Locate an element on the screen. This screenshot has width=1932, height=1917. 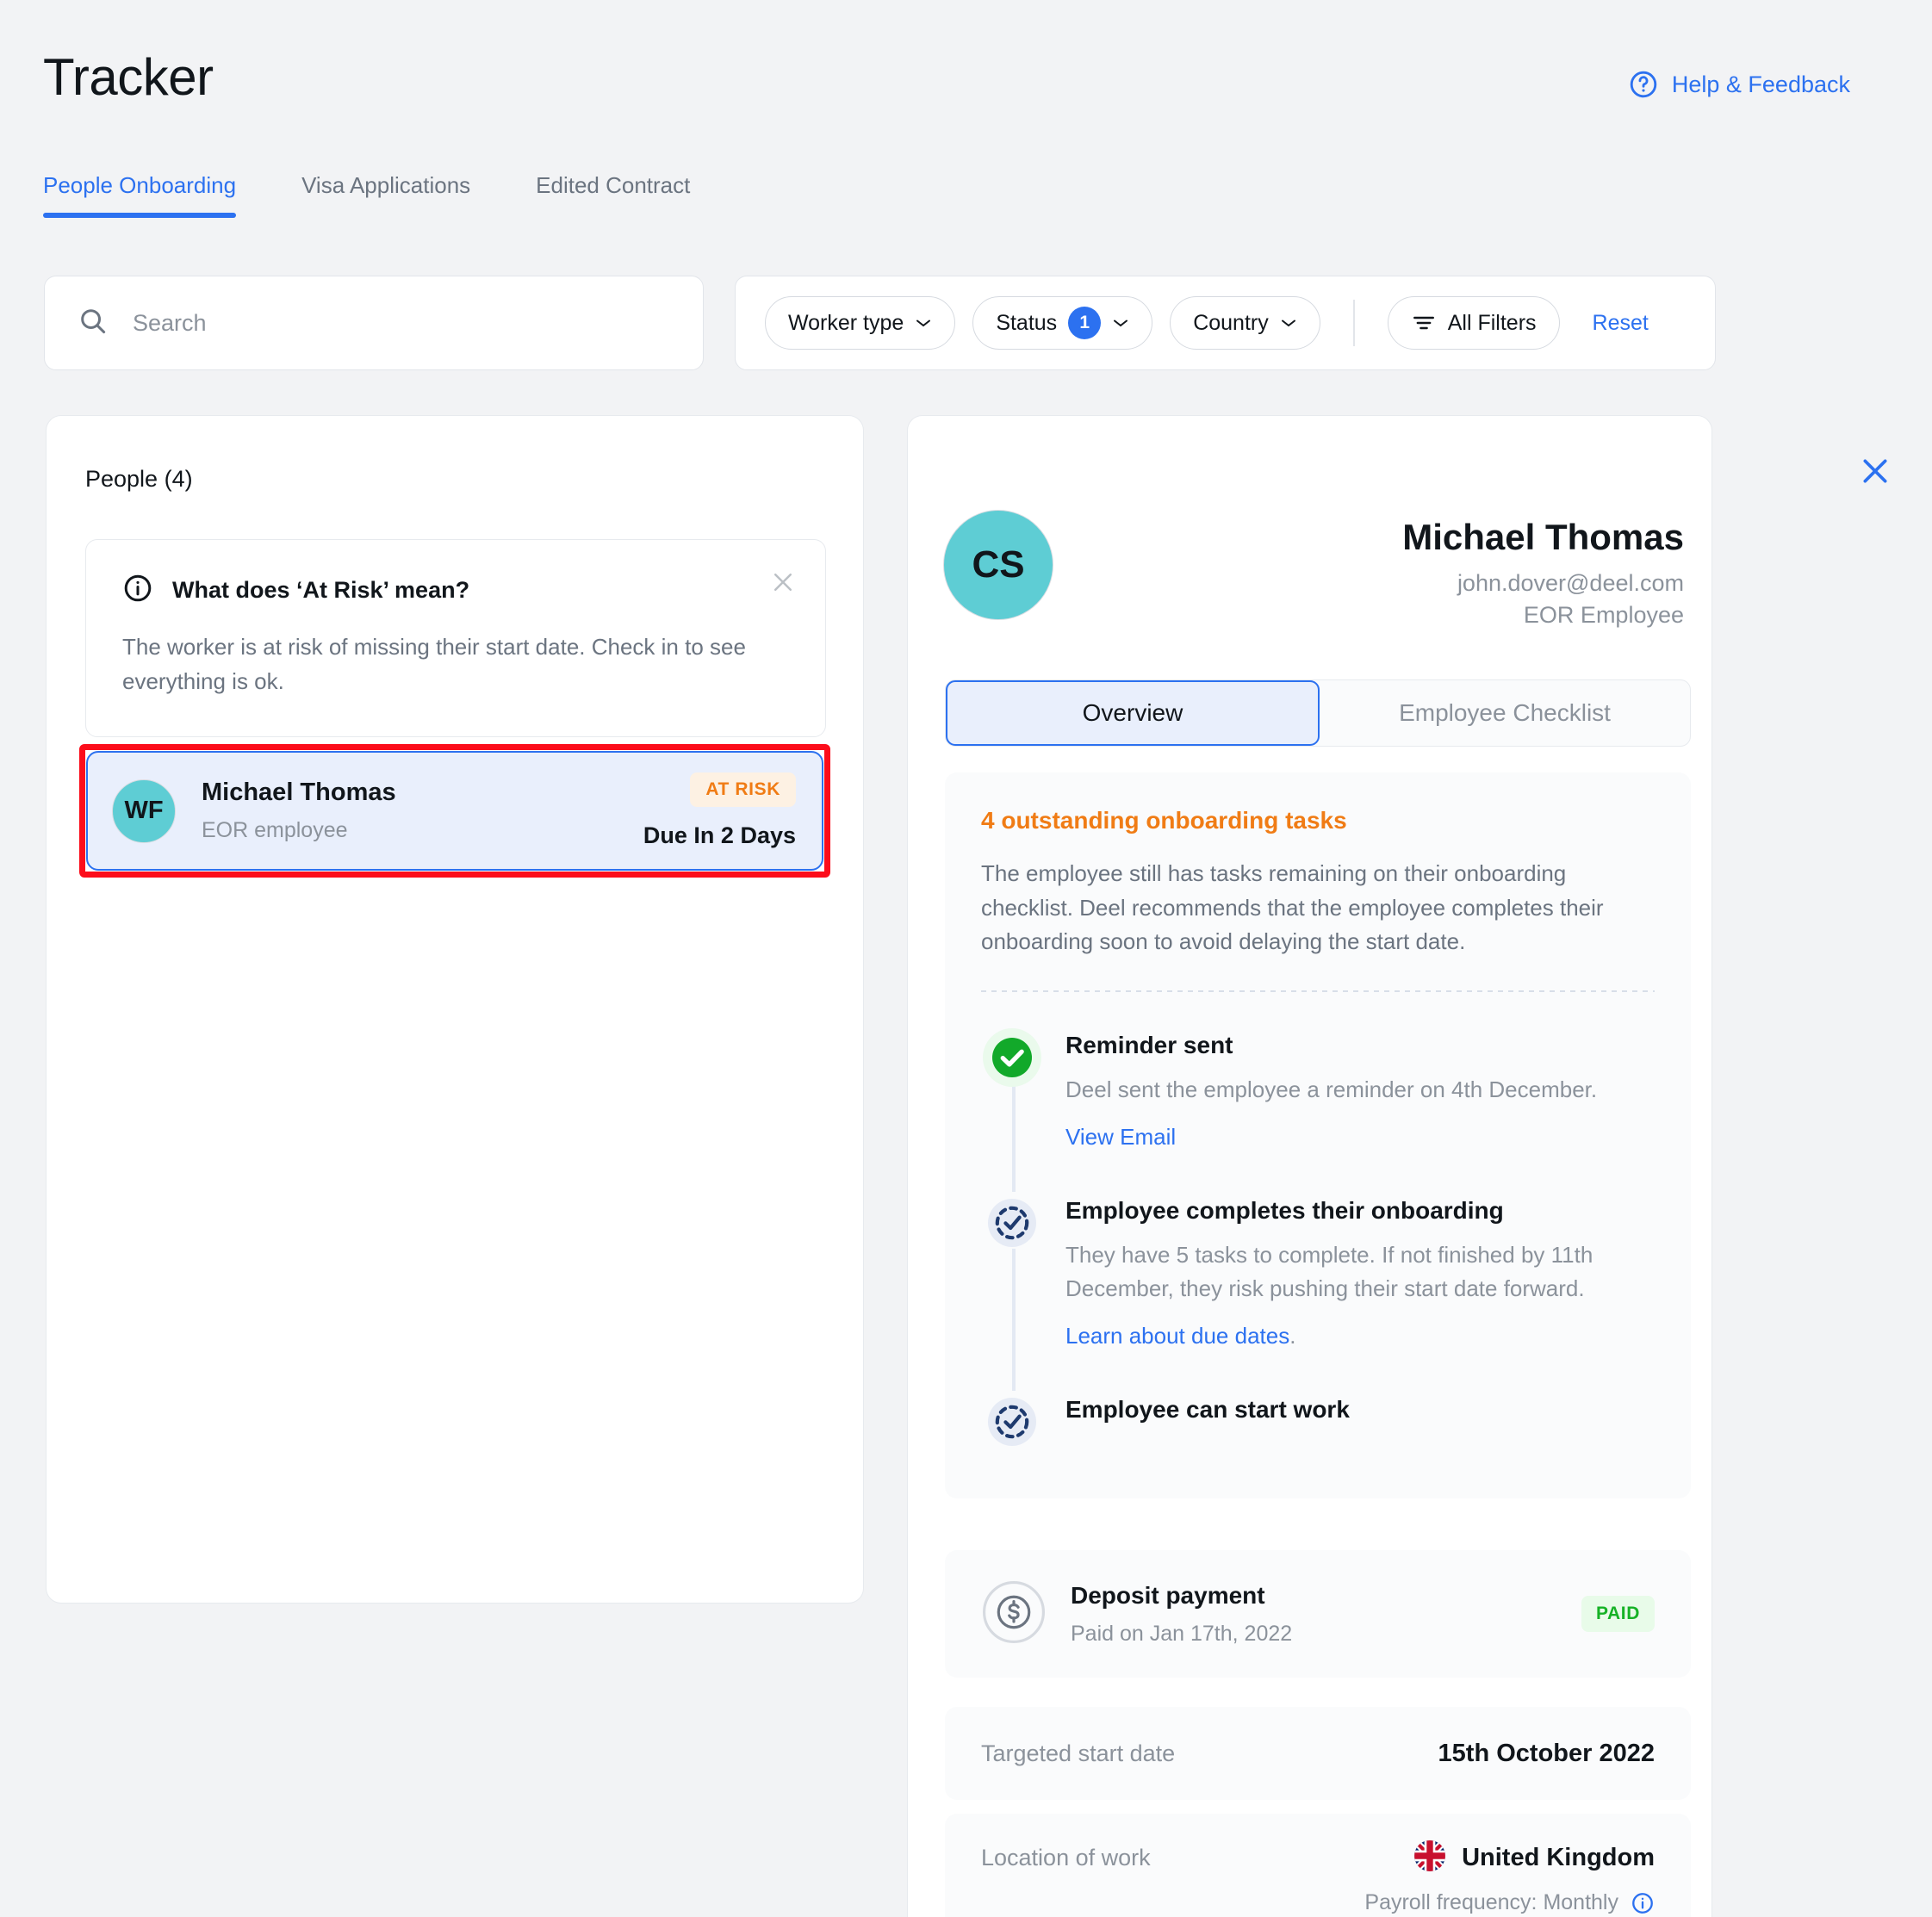
learn-about-due-dates-link: Learn about due dates is located at coordinates (1177, 1336).